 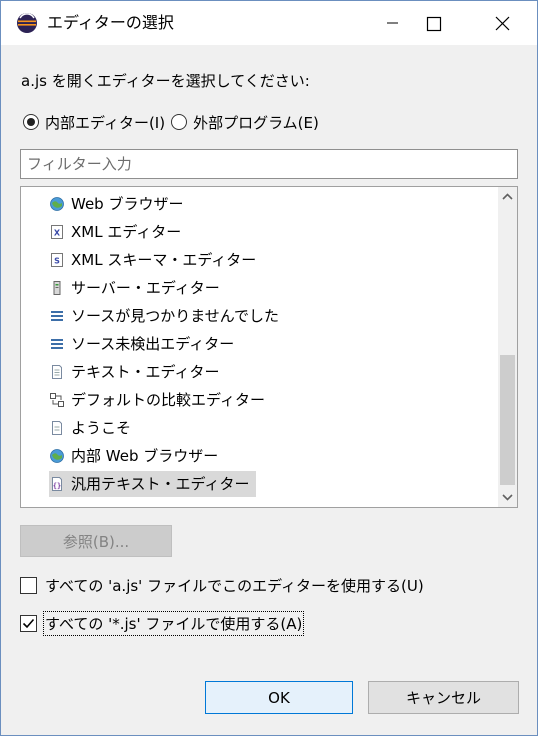 I want to click on use-for-file-option: すべての 'a.js' ファイルでこのエディターを使用する(U), so click(x=222, y=585).